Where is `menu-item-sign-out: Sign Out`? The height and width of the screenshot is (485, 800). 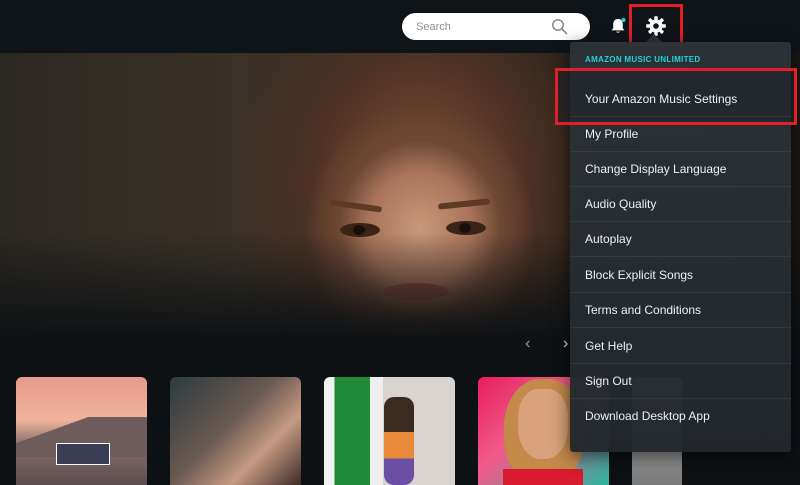 menu-item-sign-out: Sign Out is located at coordinates (680, 381).